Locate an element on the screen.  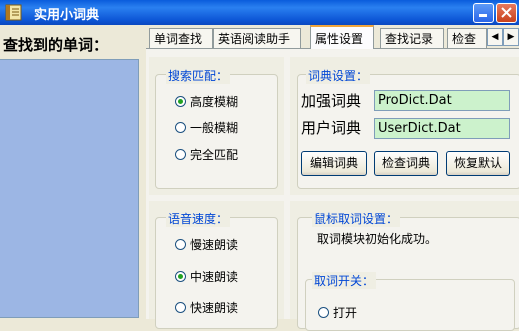
tab-search-history: 查找记录 is located at coordinates (412, 38).